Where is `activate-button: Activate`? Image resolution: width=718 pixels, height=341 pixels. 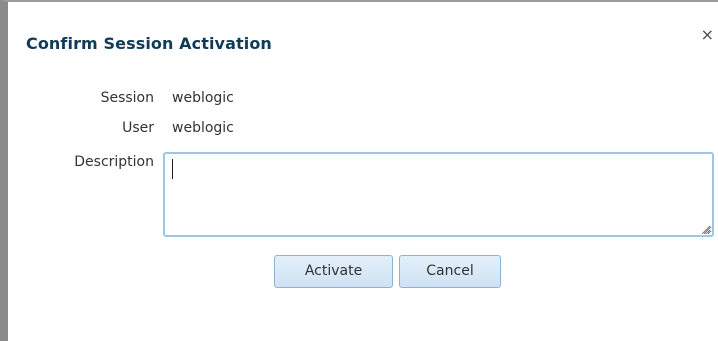 activate-button: Activate is located at coordinates (333, 271).